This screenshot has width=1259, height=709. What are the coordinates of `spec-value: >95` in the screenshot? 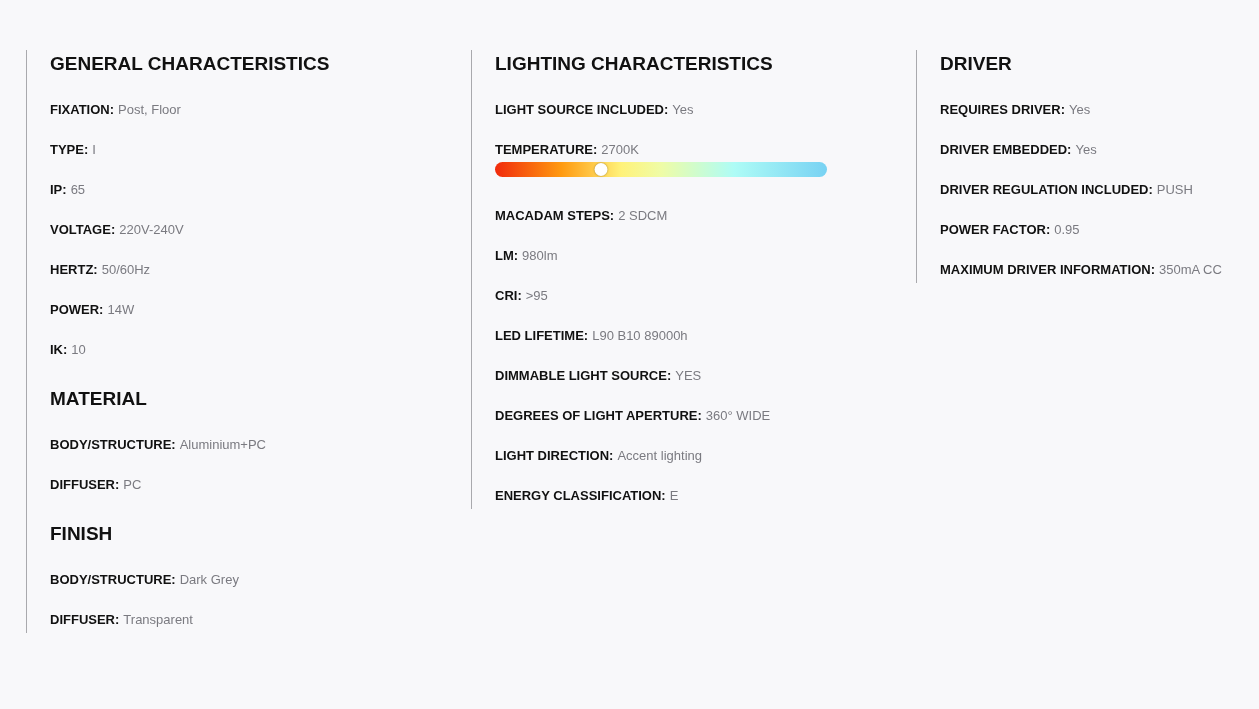 It's located at (536, 296).